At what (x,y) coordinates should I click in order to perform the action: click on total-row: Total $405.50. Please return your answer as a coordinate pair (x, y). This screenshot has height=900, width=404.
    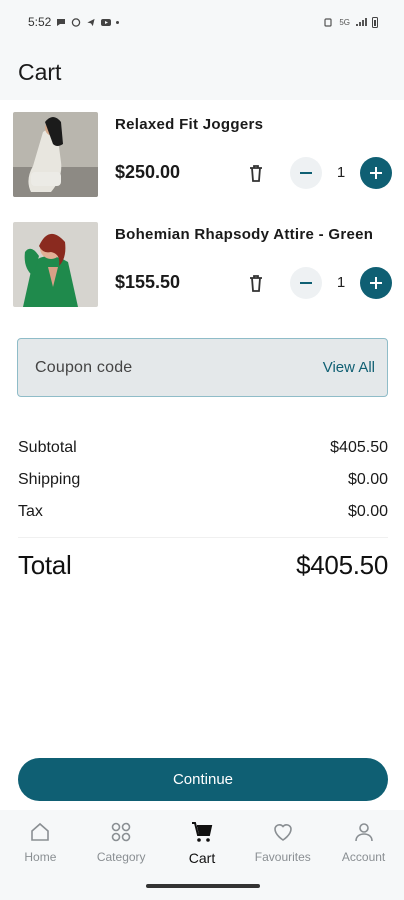
    Looking at the image, I should click on (203, 565).